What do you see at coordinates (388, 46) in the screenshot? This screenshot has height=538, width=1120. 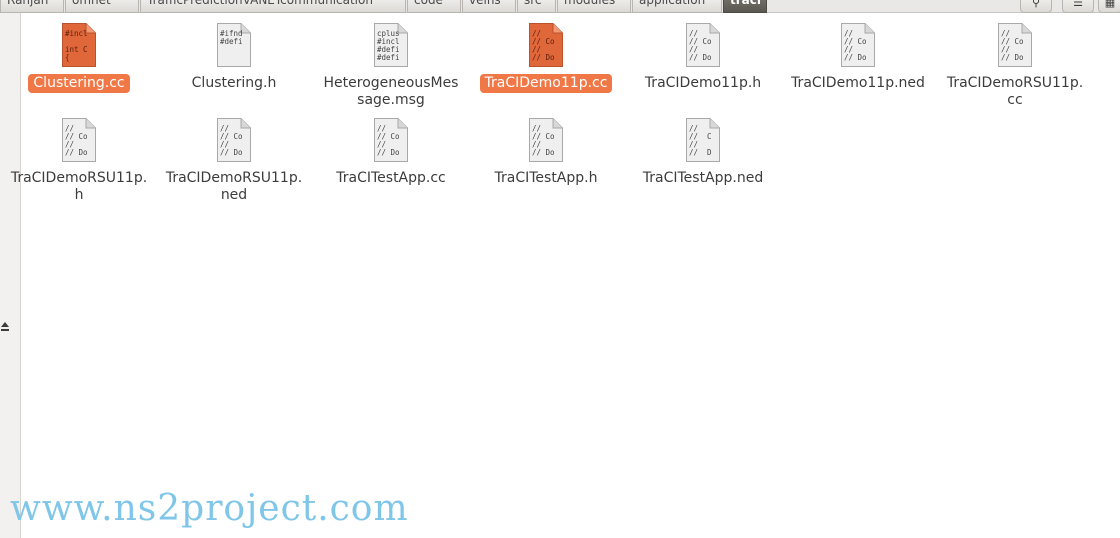 I see `file-preview-text: cplus #incl #defi #defi` at bounding box center [388, 46].